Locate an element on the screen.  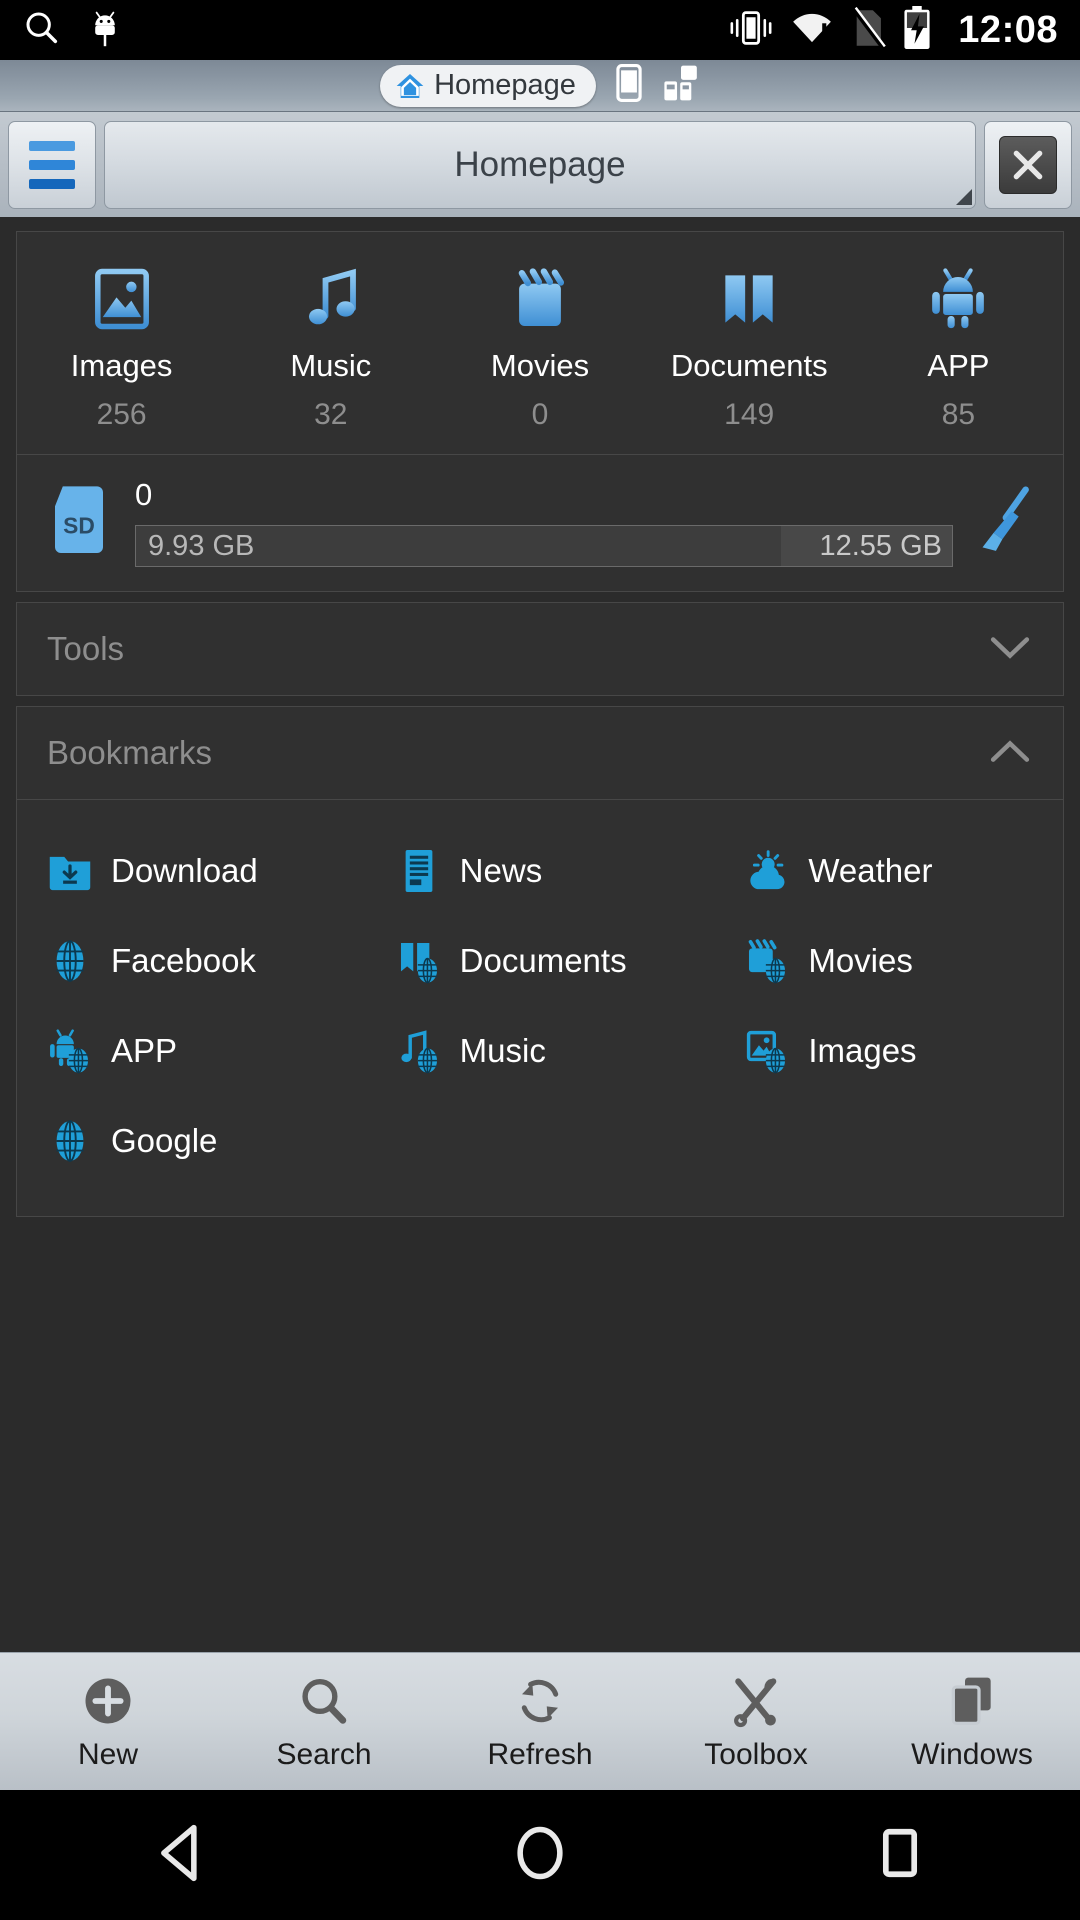
bottom-toolbar: New Search Refresh Toolbox Windows is located at coordinates (540, 1721).